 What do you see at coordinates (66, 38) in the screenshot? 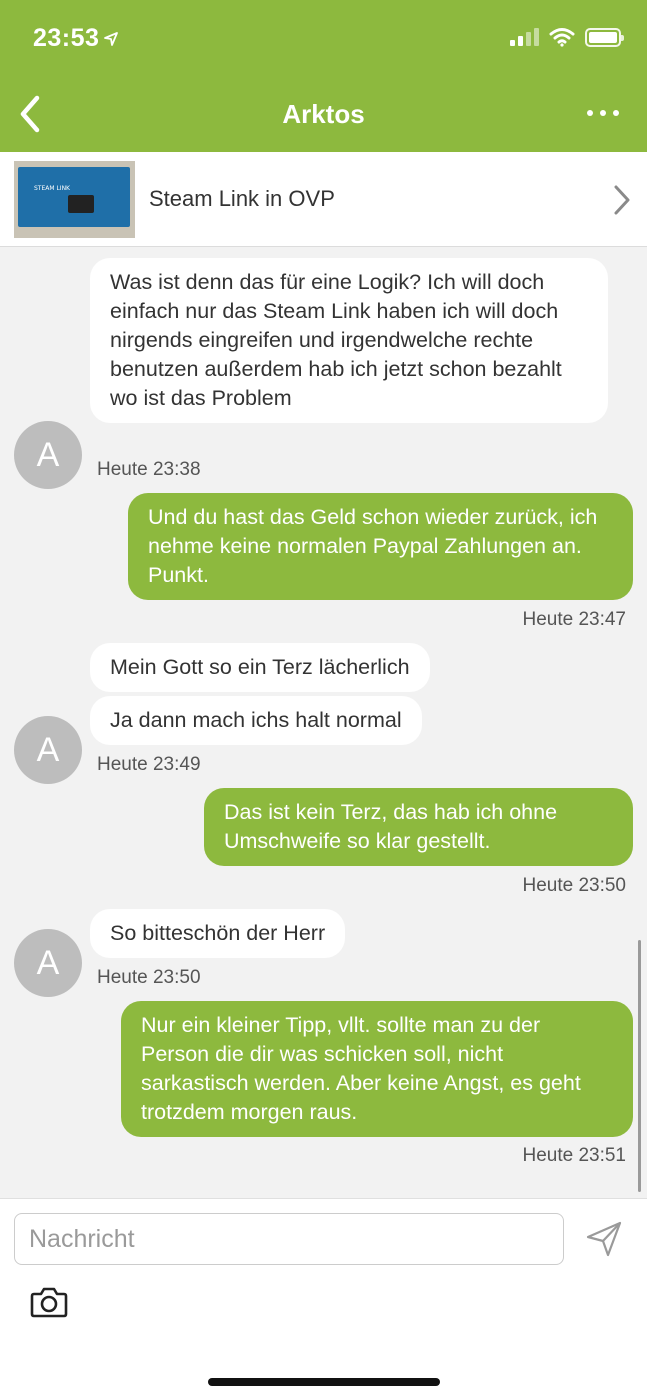
I see `status-time-text: 23:53` at bounding box center [66, 38].